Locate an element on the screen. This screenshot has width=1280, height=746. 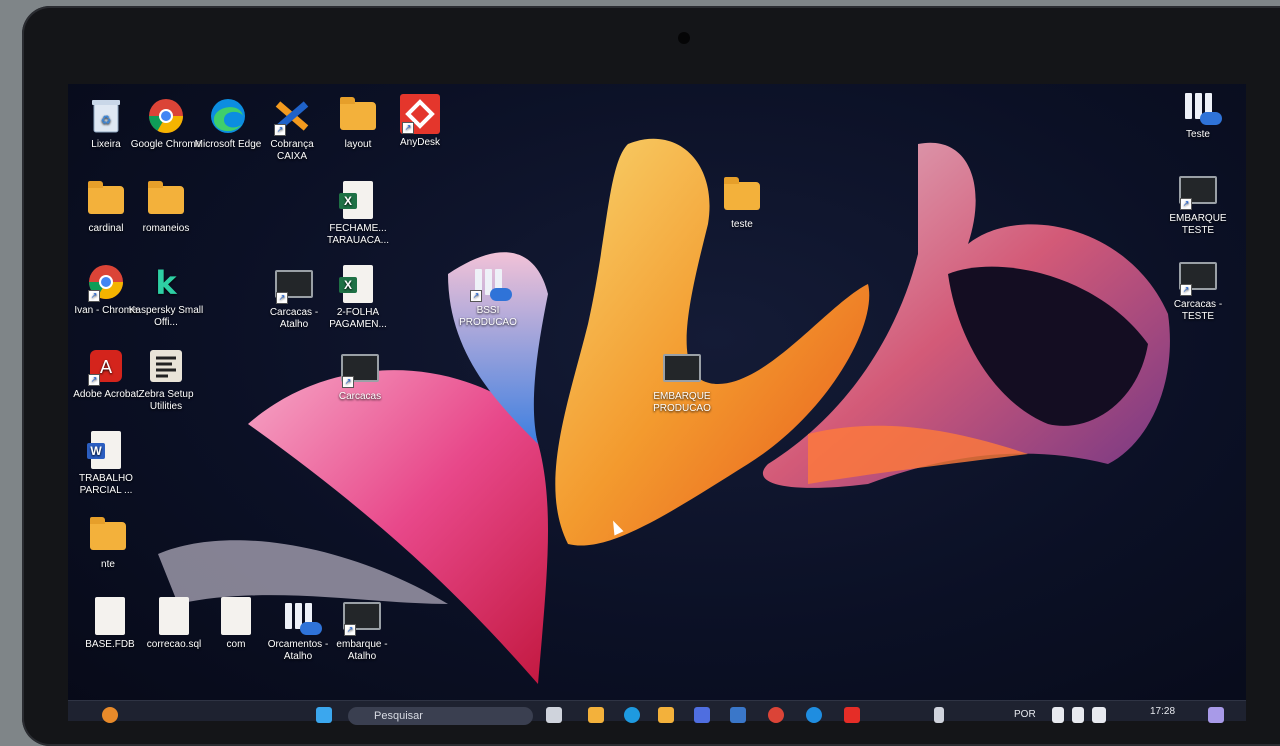
volume-icon is located at coordinates (1078, 715).